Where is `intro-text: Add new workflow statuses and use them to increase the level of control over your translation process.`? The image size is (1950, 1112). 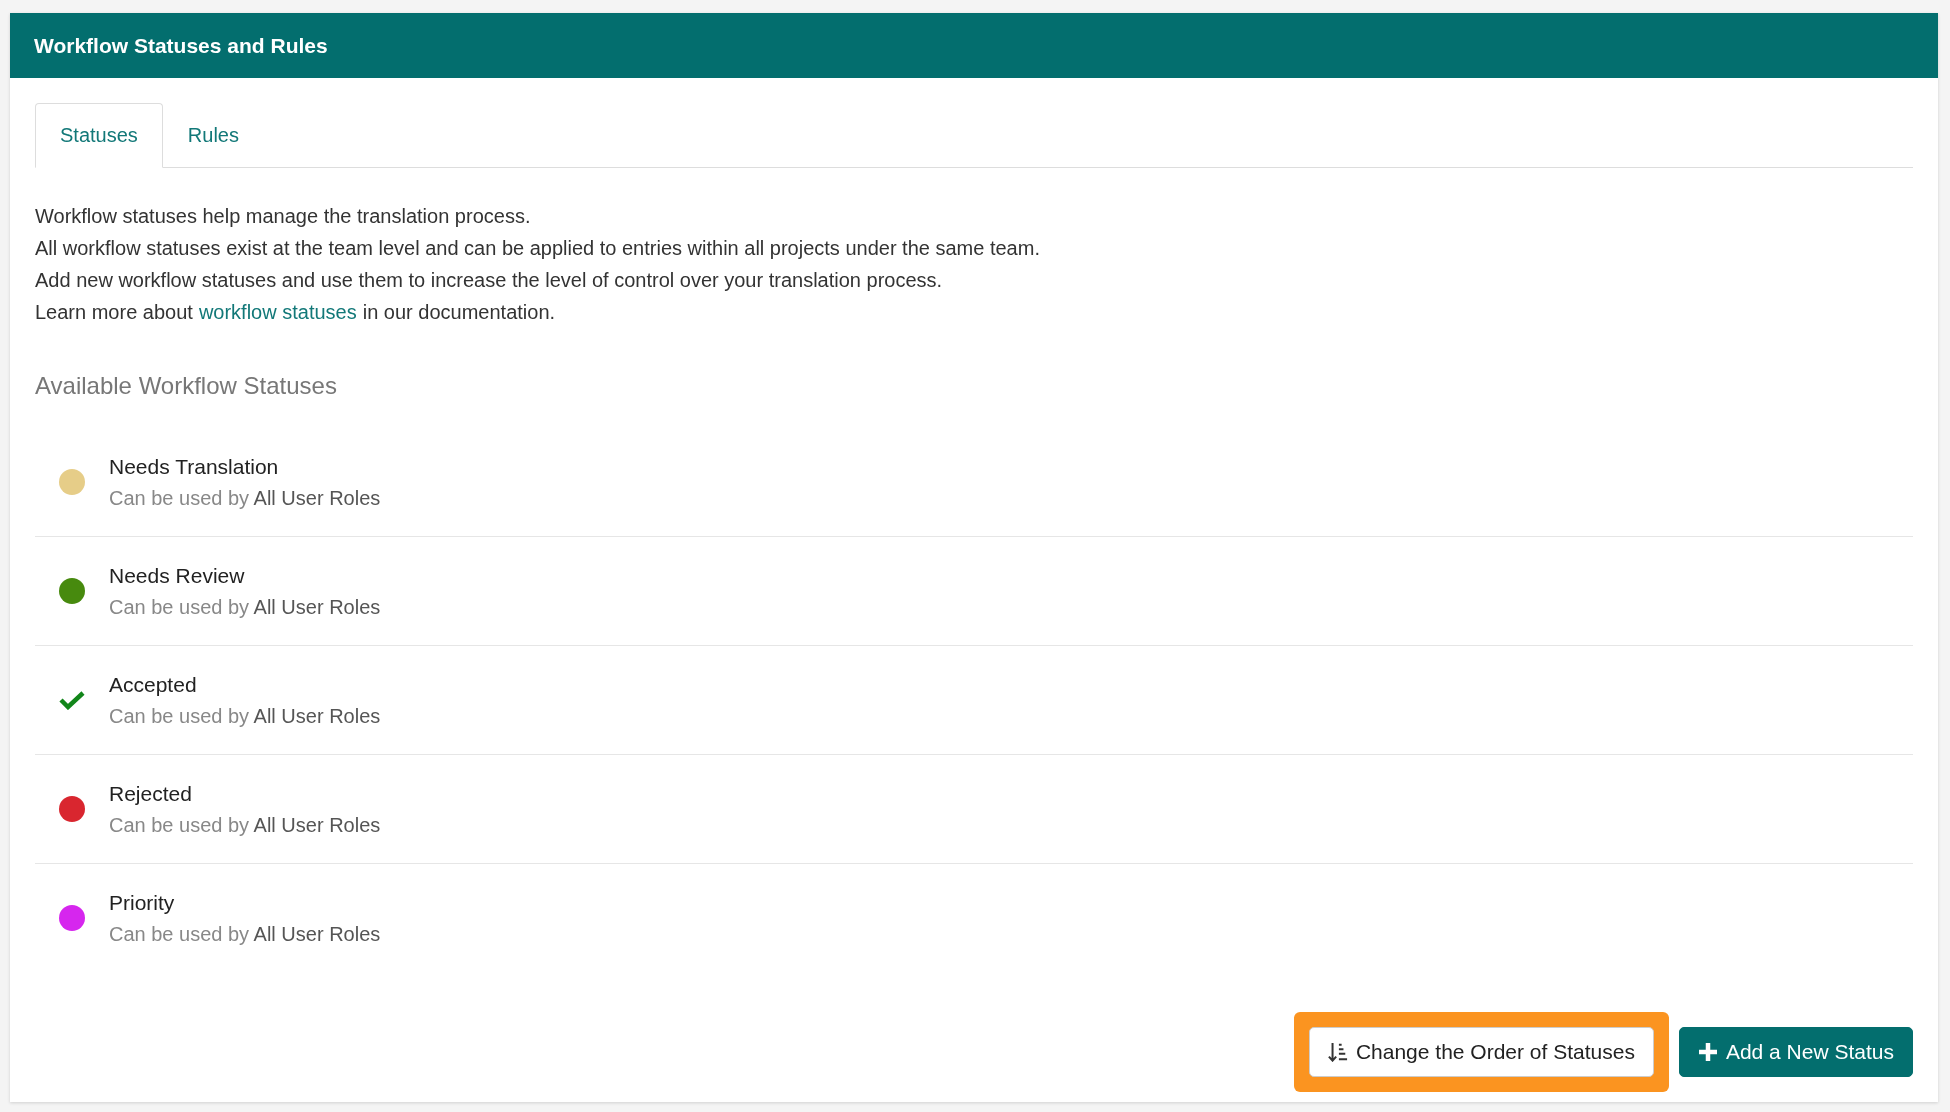 intro-text: Add new workflow statuses and use them to increase the level of control over your translation process. is located at coordinates (489, 280).